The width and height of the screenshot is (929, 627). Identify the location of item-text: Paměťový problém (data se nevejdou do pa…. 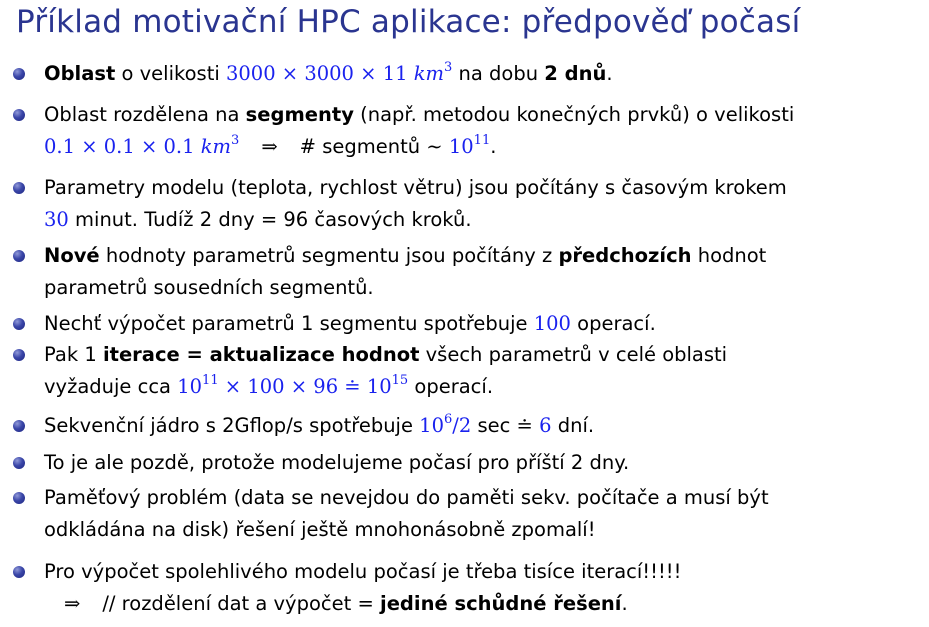
(406, 497).